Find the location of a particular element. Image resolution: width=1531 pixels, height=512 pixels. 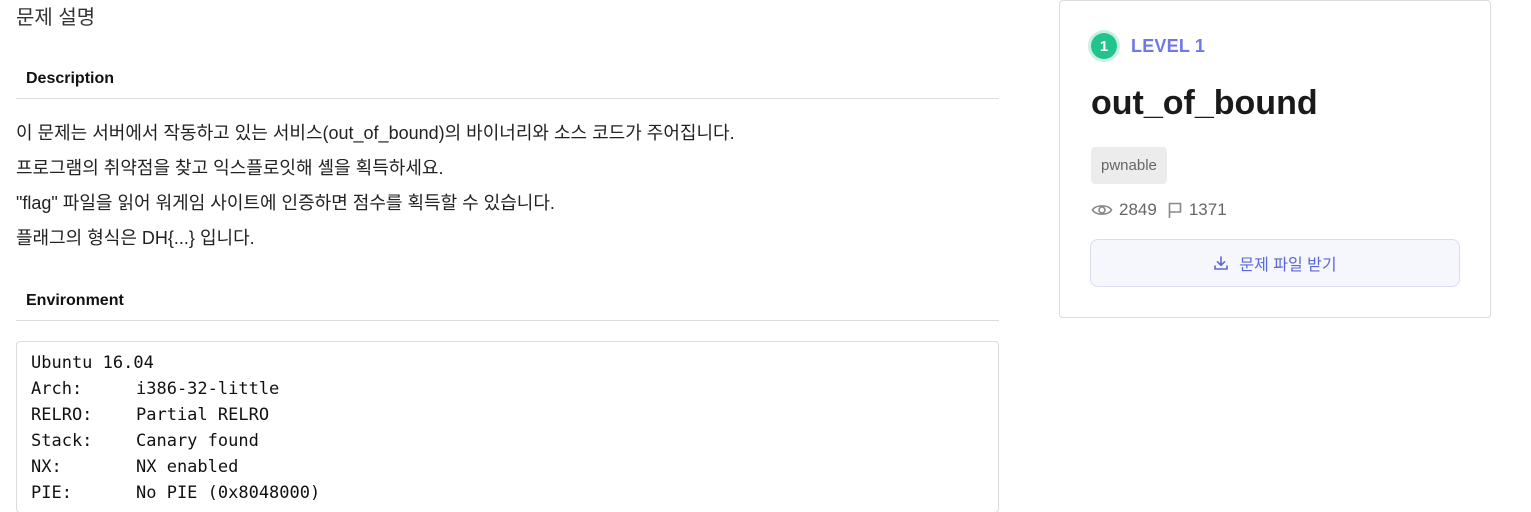

challenge-stats: 2849 1371 is located at coordinates (1164, 210).